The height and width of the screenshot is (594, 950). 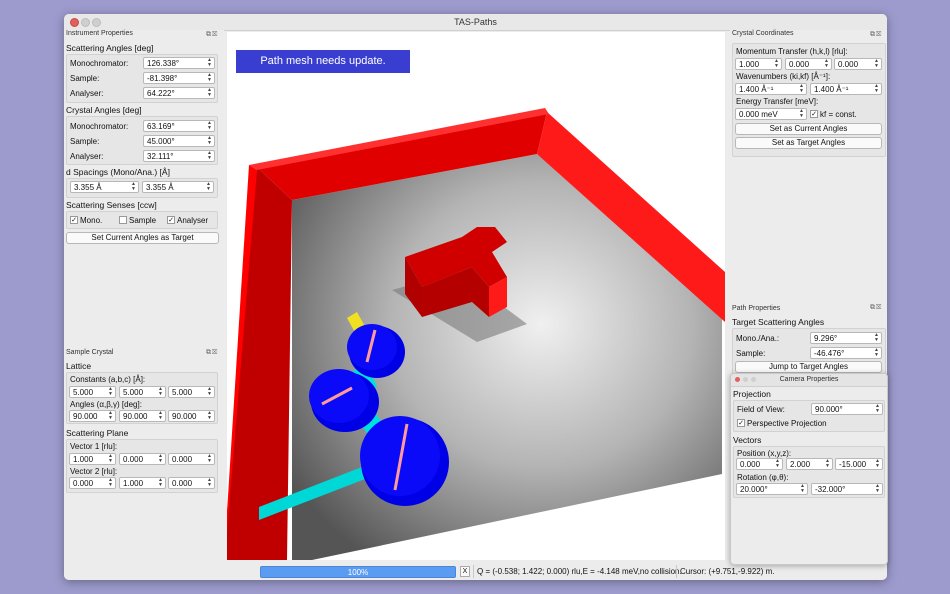 I want to click on sa-analyser-spinbox: 64.222° ▲ ▼, so click(x=179, y=93).